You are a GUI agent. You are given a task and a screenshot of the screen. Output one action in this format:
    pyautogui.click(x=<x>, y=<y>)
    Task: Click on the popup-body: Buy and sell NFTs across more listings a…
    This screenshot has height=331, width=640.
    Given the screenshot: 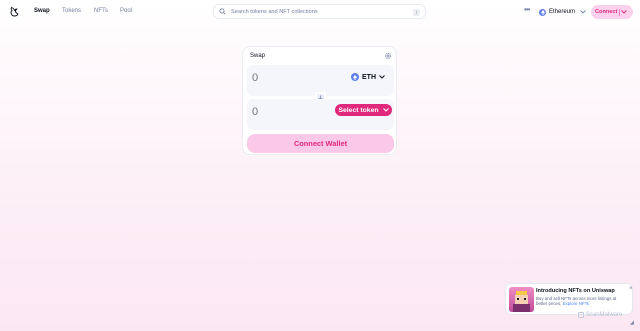 What is the action you would take?
    pyautogui.click(x=581, y=301)
    